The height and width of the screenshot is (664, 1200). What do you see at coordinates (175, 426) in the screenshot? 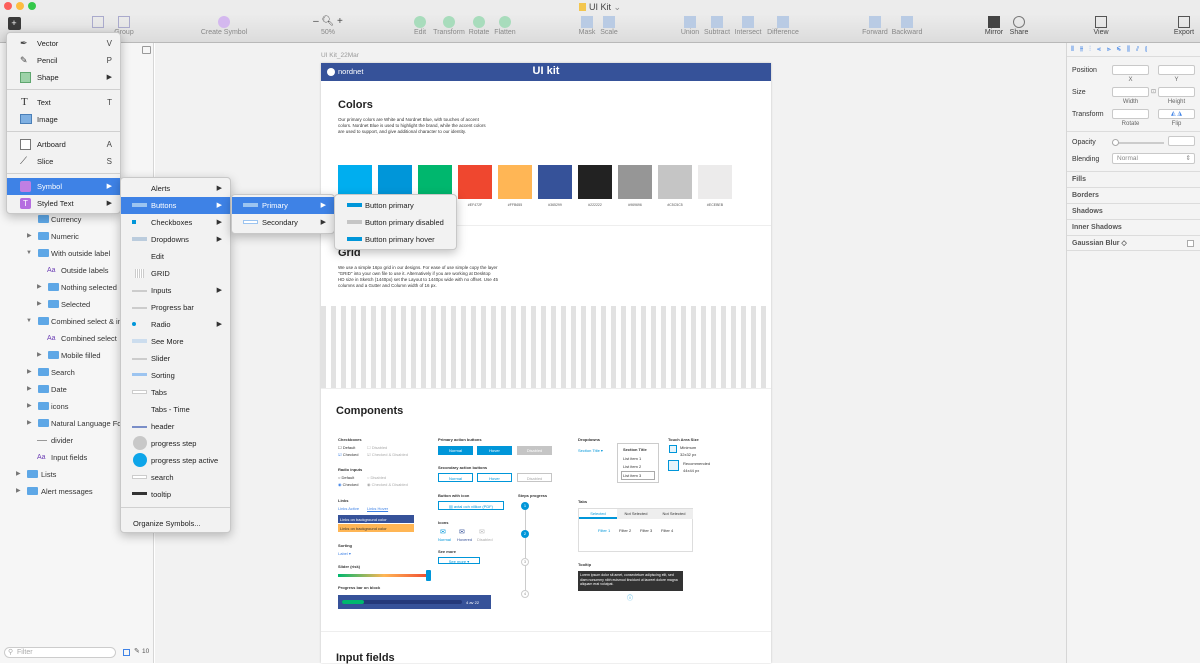
I see `symbol-header: header` at bounding box center [175, 426].